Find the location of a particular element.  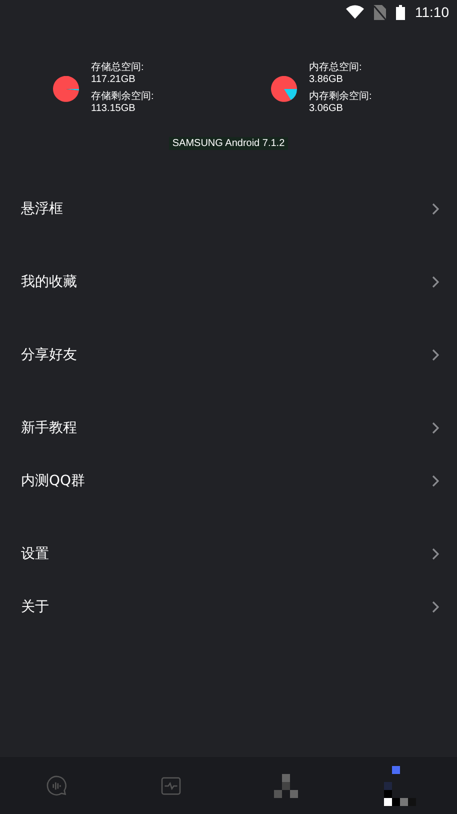

stat-value: 113.15GB is located at coordinates (113, 109).